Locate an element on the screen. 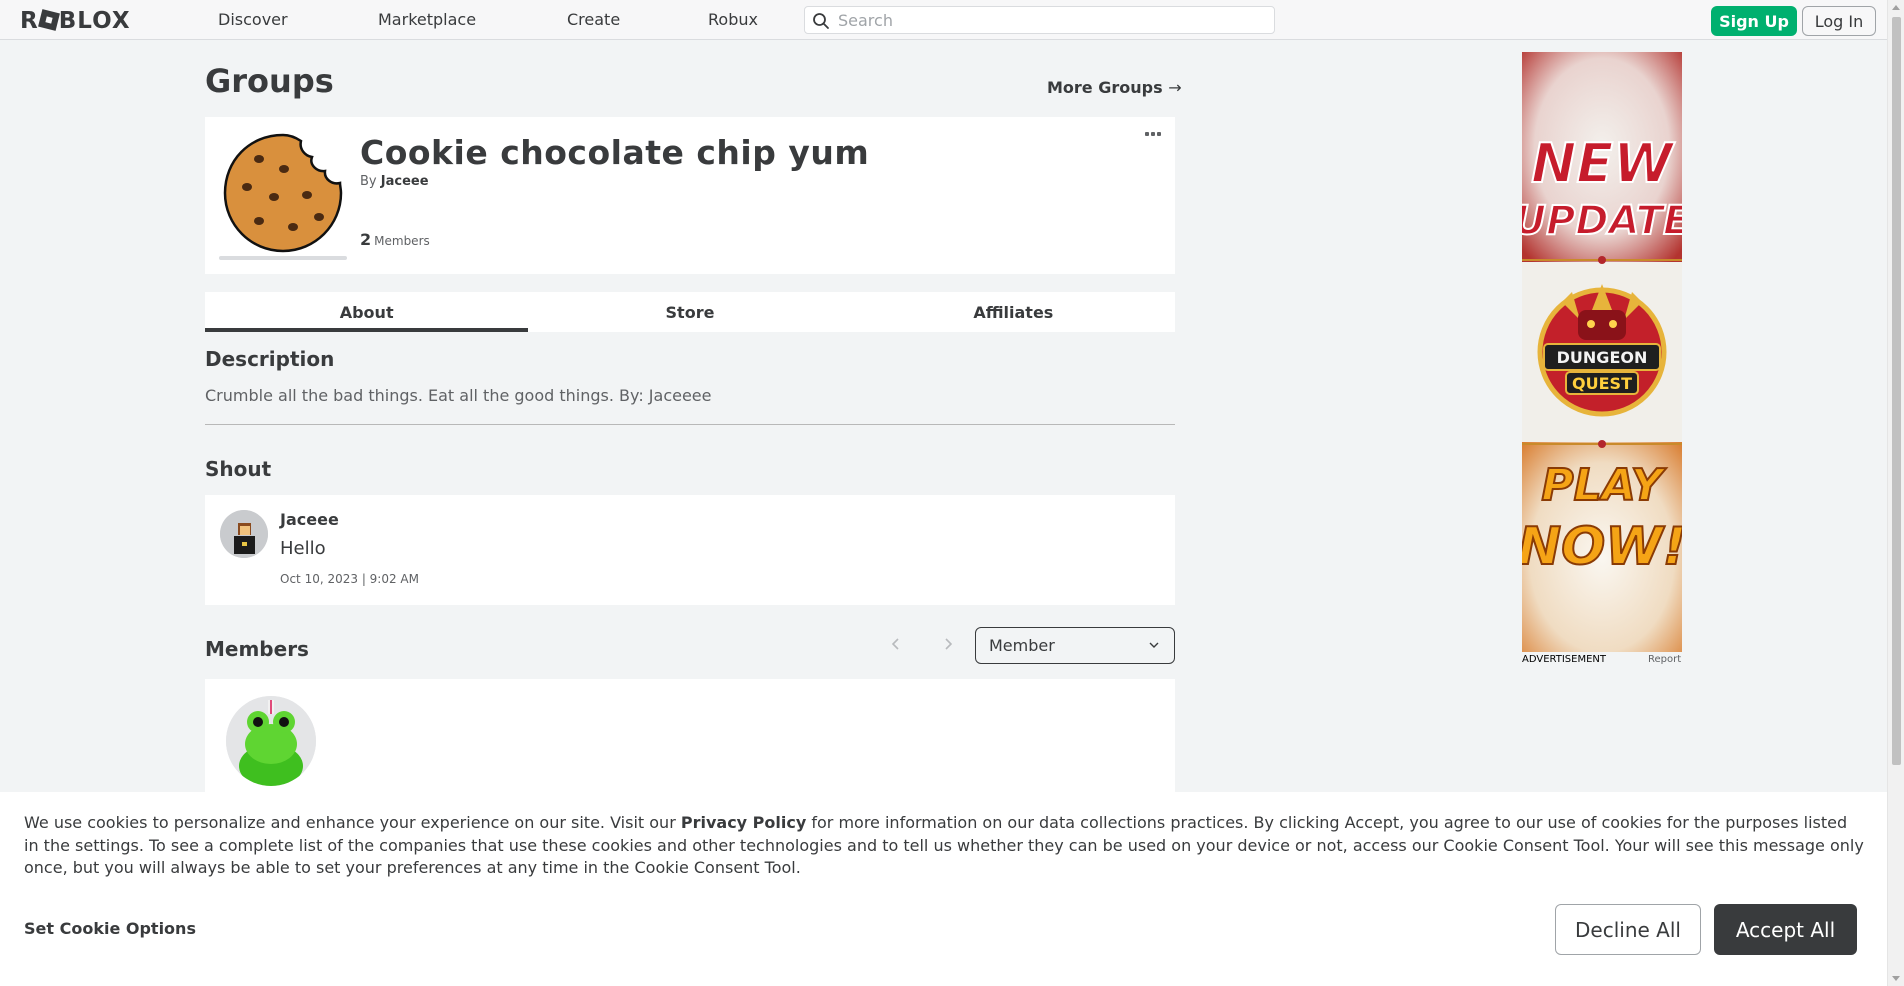  sign-up-button: Sign Up is located at coordinates (1754, 21).